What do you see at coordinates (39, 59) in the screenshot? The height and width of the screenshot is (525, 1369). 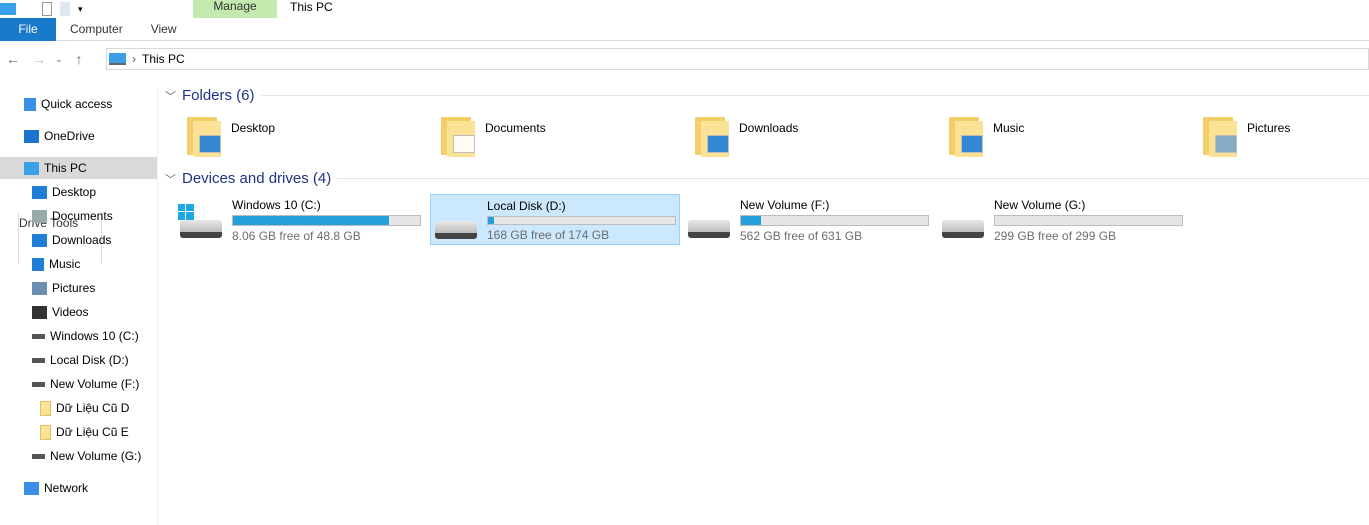 I see `forward-button: →` at bounding box center [39, 59].